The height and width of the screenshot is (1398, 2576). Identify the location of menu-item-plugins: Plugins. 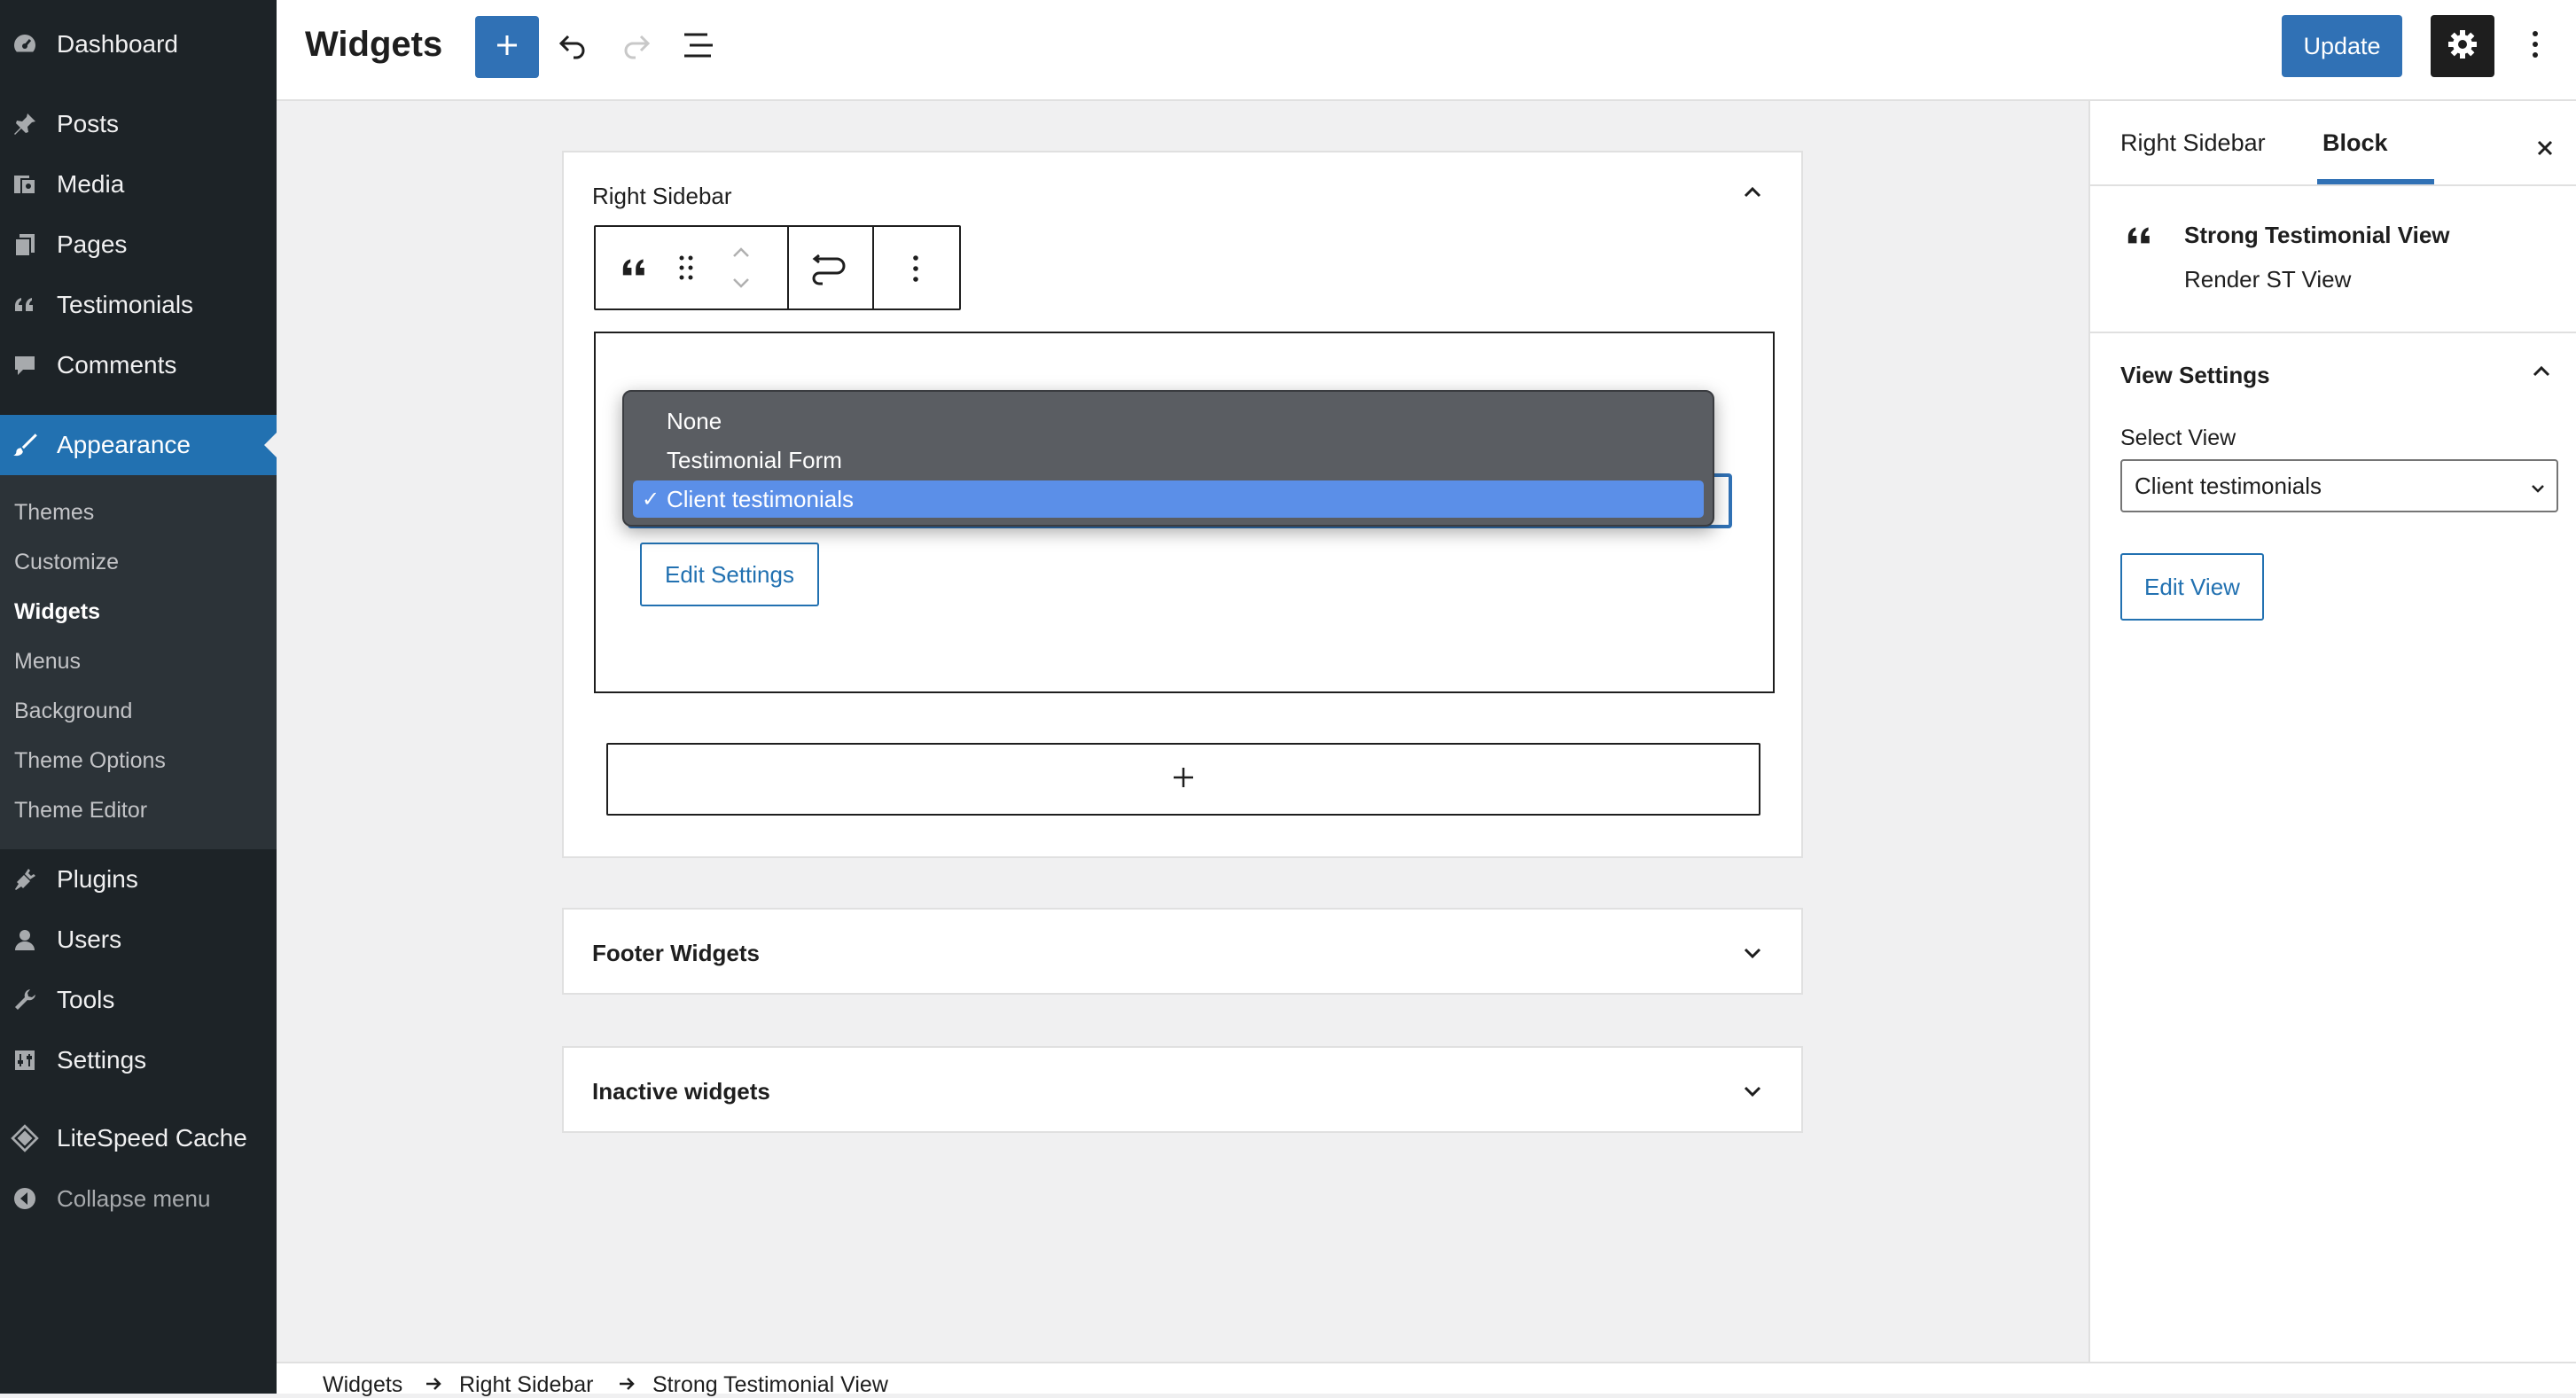
(138, 879).